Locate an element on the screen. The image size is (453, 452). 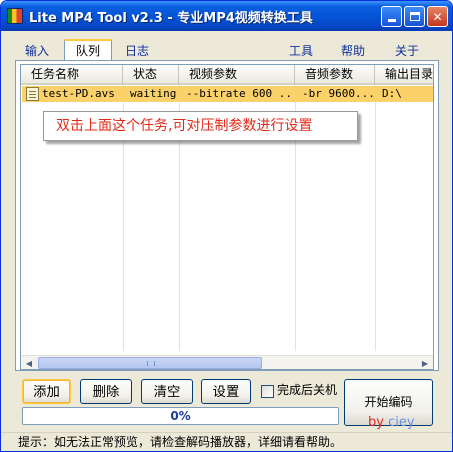
progress-bar: 0% is located at coordinates (180, 416).